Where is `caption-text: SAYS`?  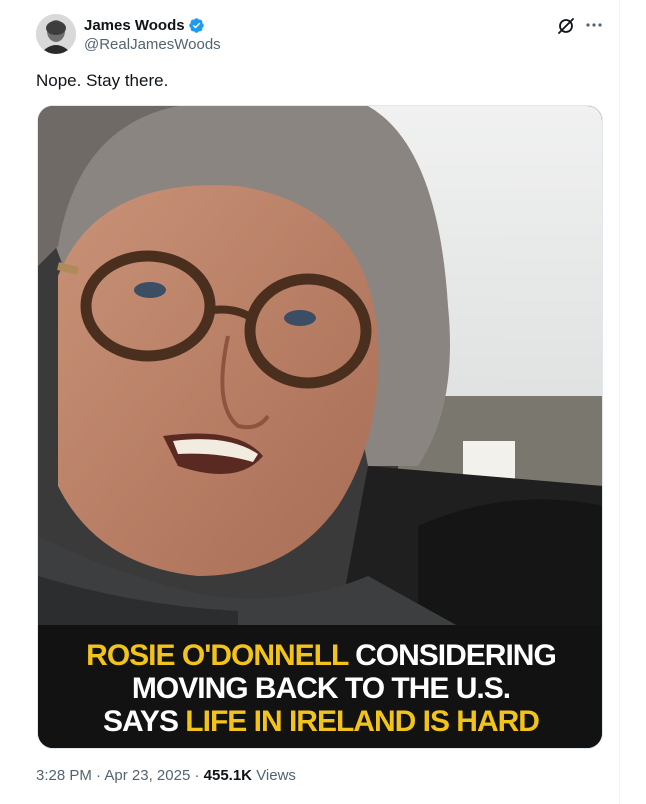
caption-text: SAYS is located at coordinates (144, 721).